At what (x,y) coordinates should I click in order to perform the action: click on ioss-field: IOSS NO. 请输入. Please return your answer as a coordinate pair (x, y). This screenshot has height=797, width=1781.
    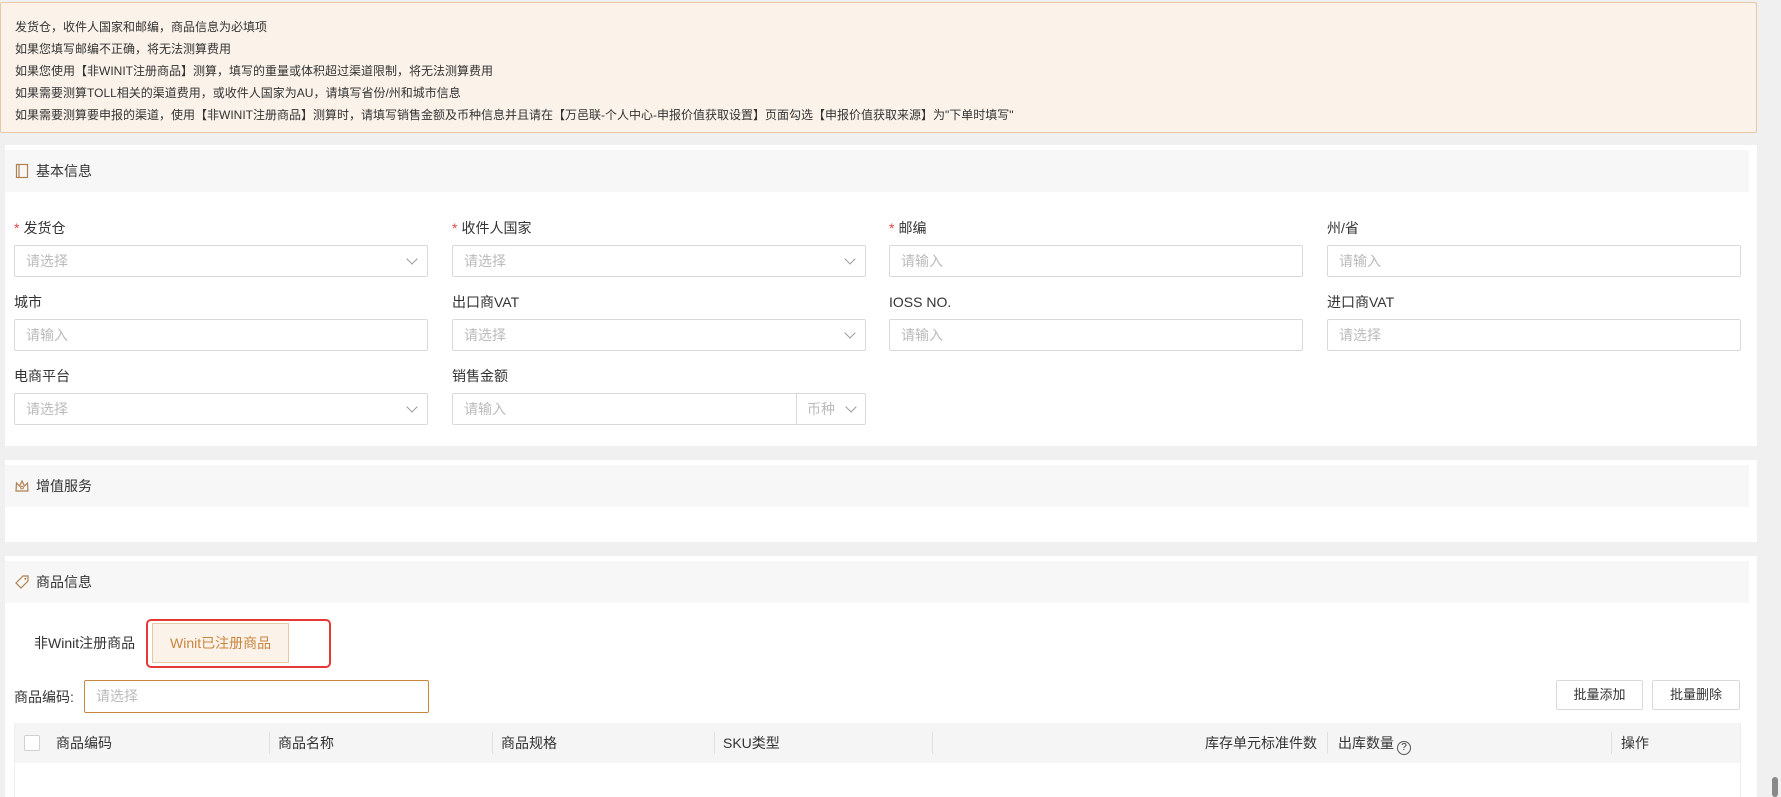
    Looking at the image, I should click on (1096, 321).